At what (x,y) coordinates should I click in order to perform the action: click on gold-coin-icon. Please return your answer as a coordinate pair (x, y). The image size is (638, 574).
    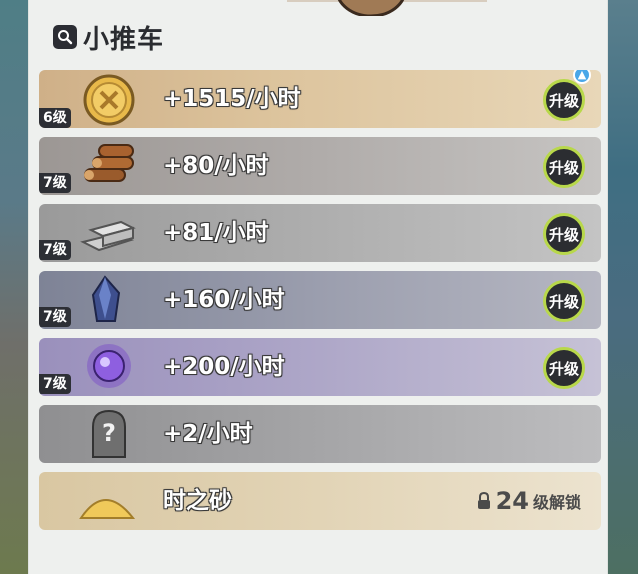
    Looking at the image, I should click on (109, 100).